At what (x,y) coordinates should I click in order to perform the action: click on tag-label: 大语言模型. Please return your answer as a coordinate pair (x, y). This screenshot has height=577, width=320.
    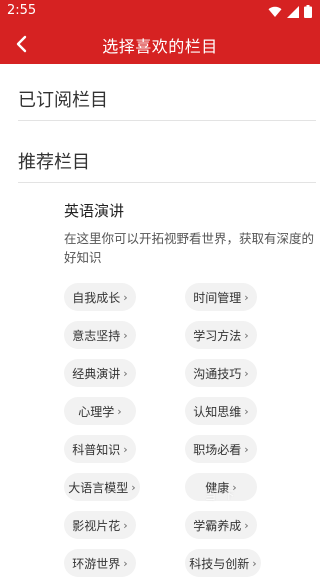
    Looking at the image, I should click on (98, 487).